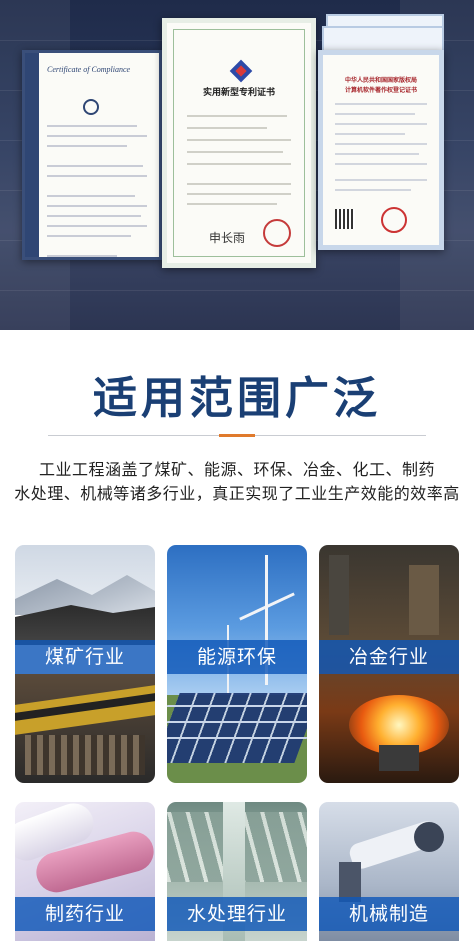 Image resolution: width=474 pixels, height=941 pixels. I want to click on section-title: 适用范围广泛, so click(237, 398).